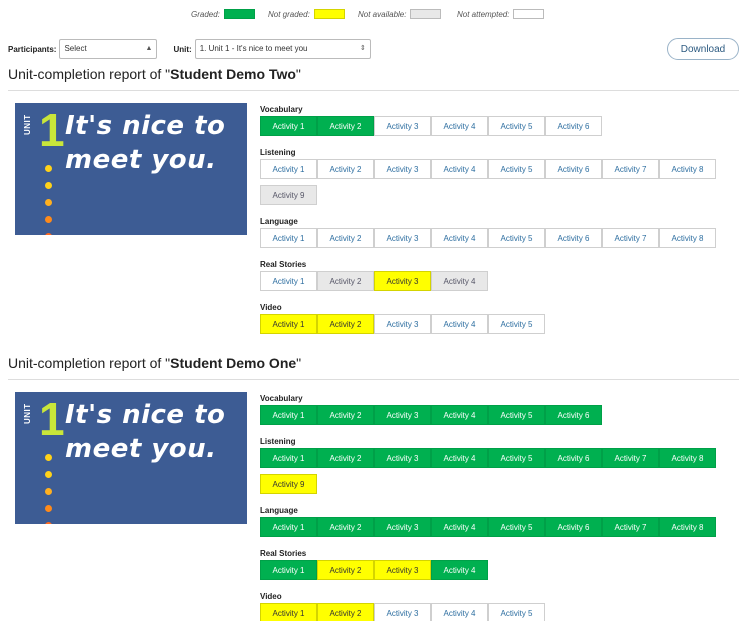 The height and width of the screenshot is (621, 739). Describe the element at coordinates (108, 49) in the screenshot. I see `participants-select: Select ▲` at that location.